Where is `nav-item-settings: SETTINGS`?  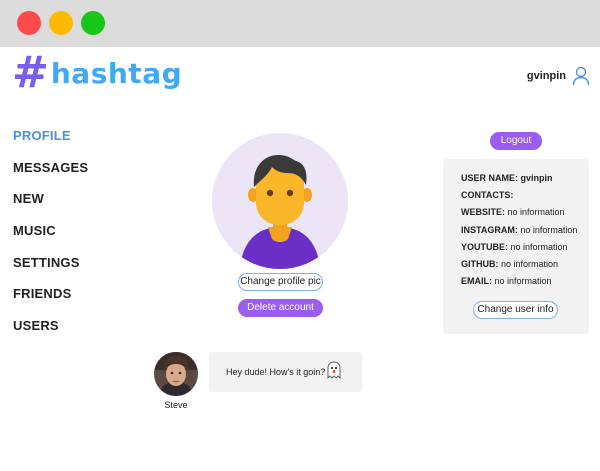
nav-item-settings: SETTINGS is located at coordinates (50, 271).